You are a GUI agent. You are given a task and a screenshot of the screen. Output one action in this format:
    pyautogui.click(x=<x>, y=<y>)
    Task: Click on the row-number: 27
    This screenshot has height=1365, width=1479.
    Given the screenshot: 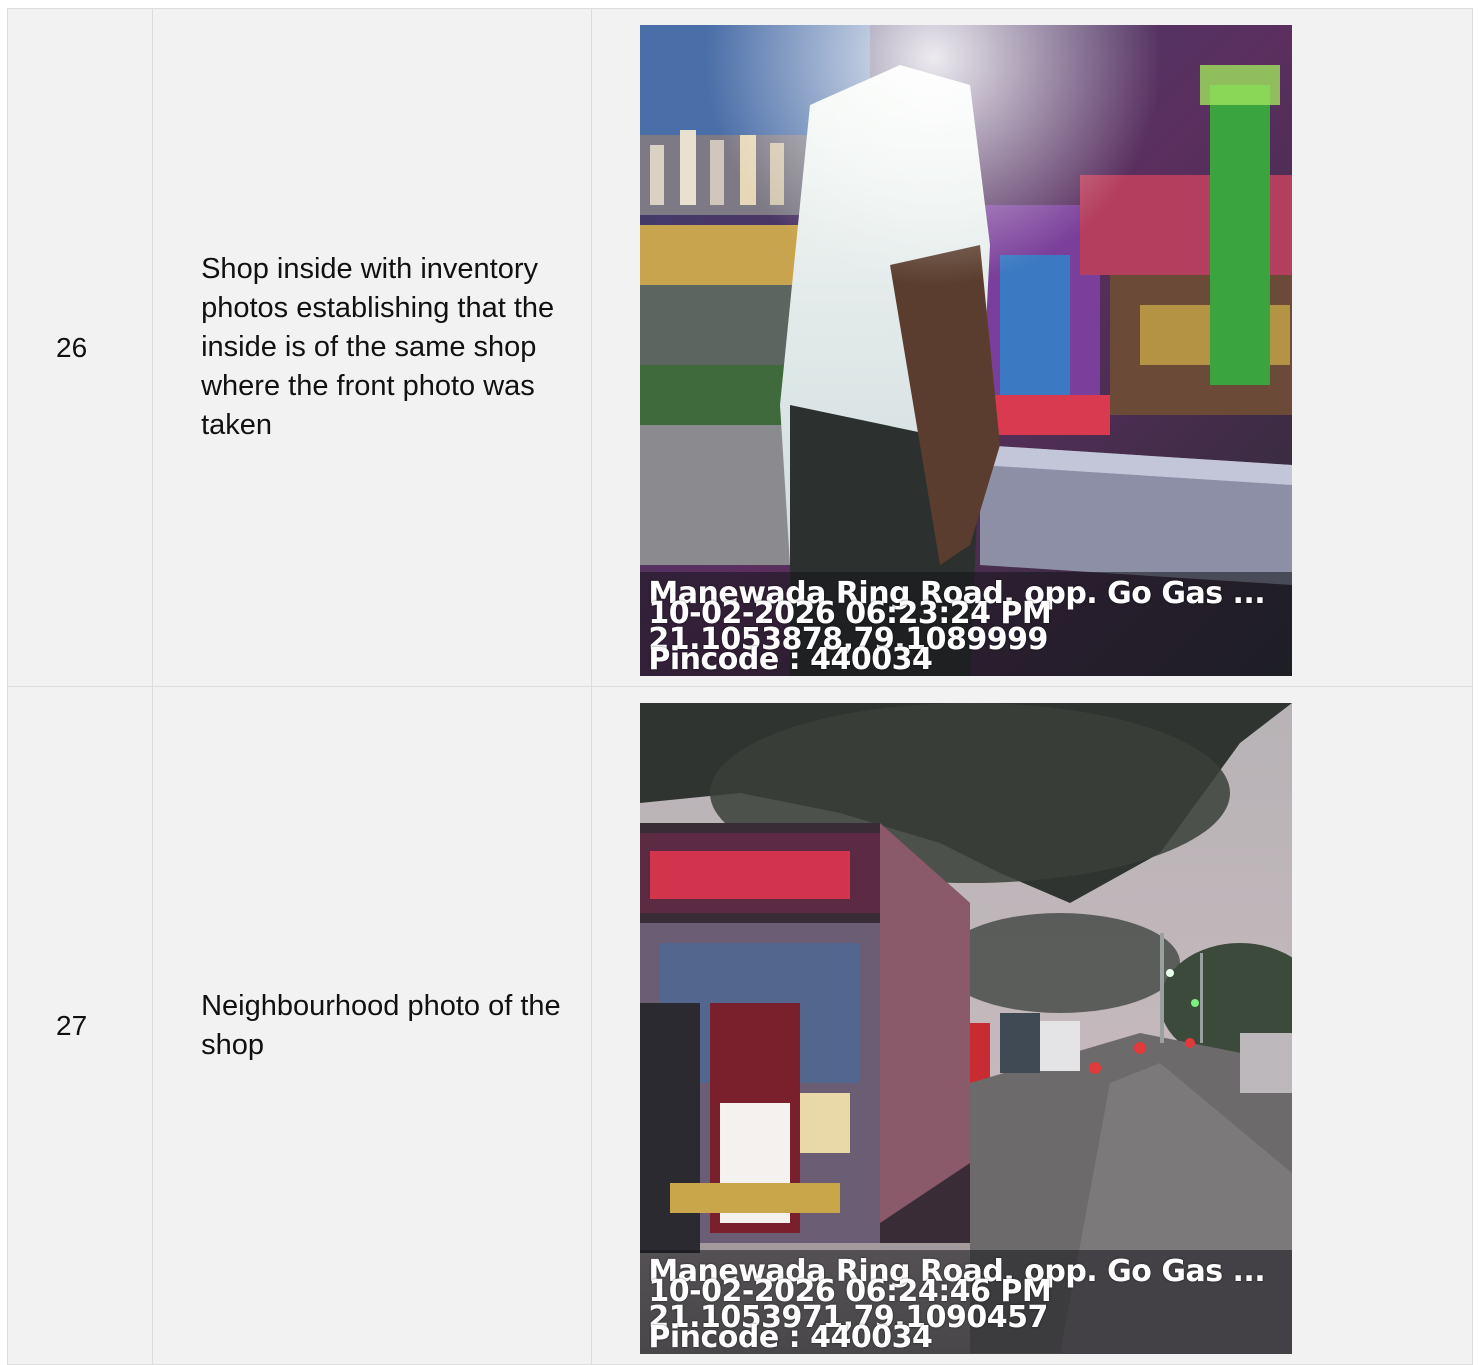 What is the action you would take?
    pyautogui.click(x=80, y=1025)
    